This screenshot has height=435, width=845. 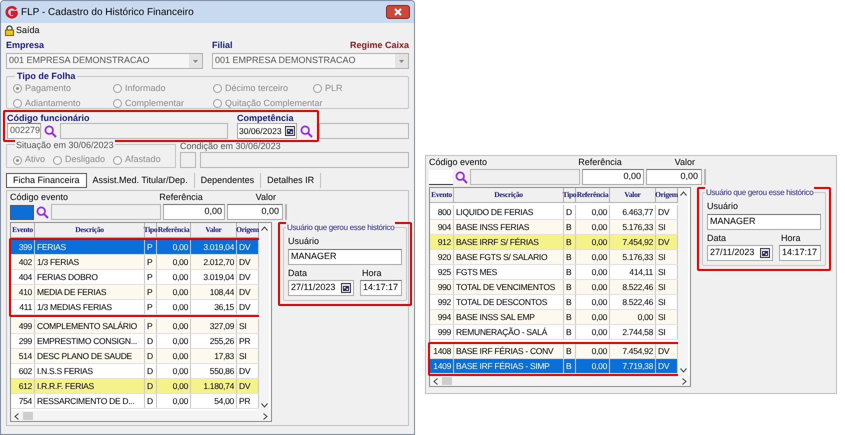 I want to click on table-cell: BASE IRRF S/ FÉRIAS, so click(x=509, y=242).